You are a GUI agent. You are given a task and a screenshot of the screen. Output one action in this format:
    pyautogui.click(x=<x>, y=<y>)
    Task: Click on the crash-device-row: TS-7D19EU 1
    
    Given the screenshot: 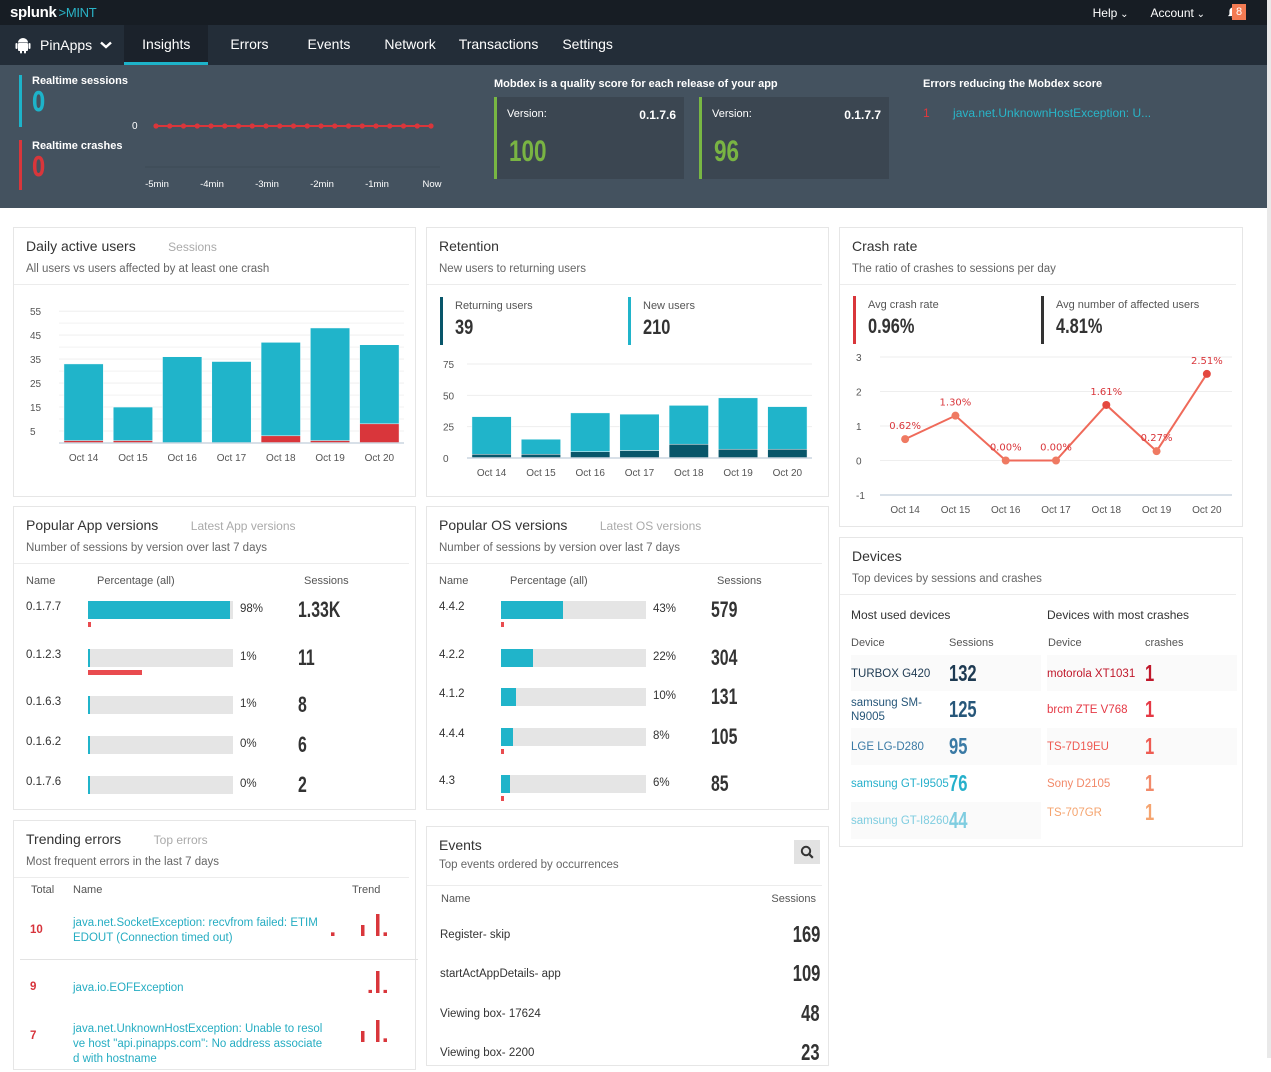 What is the action you would take?
    pyautogui.click(x=1142, y=746)
    